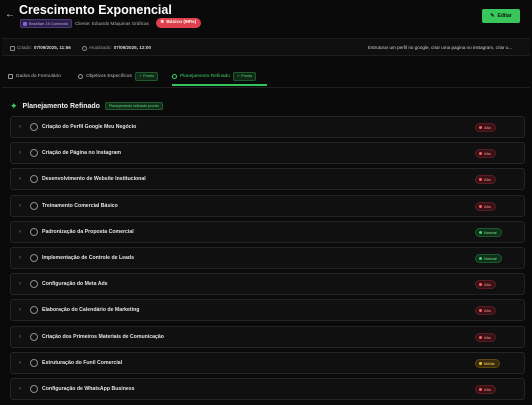 This screenshot has height=405, width=532. What do you see at coordinates (267, 389) in the screenshot?
I see `list-item: › Configuração de WhatsApp Business Alta` at bounding box center [267, 389].